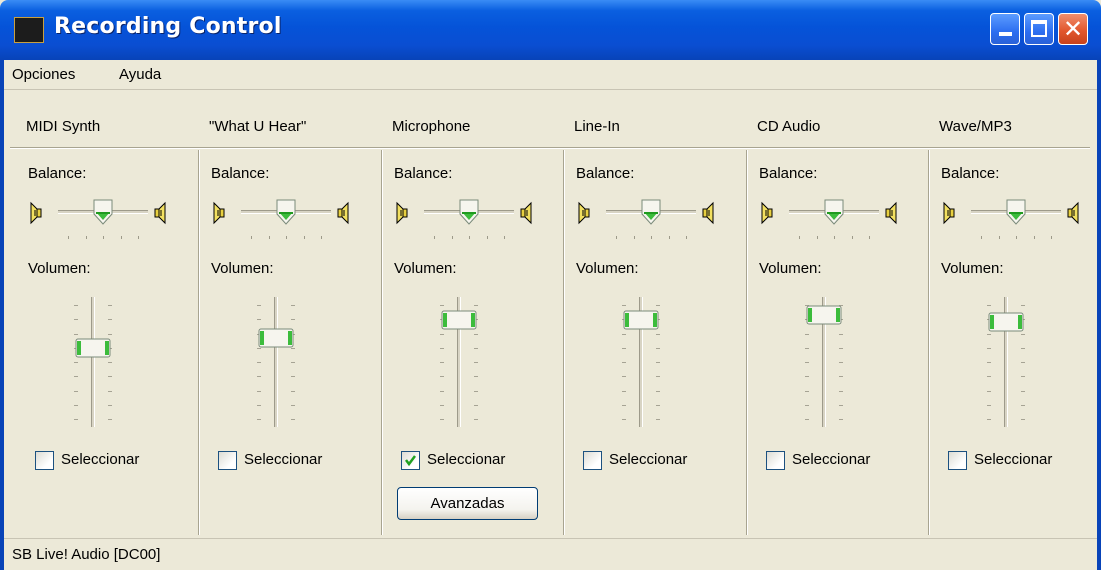 The image size is (1101, 570). I want to click on maximize-icon, so click(1039, 28).